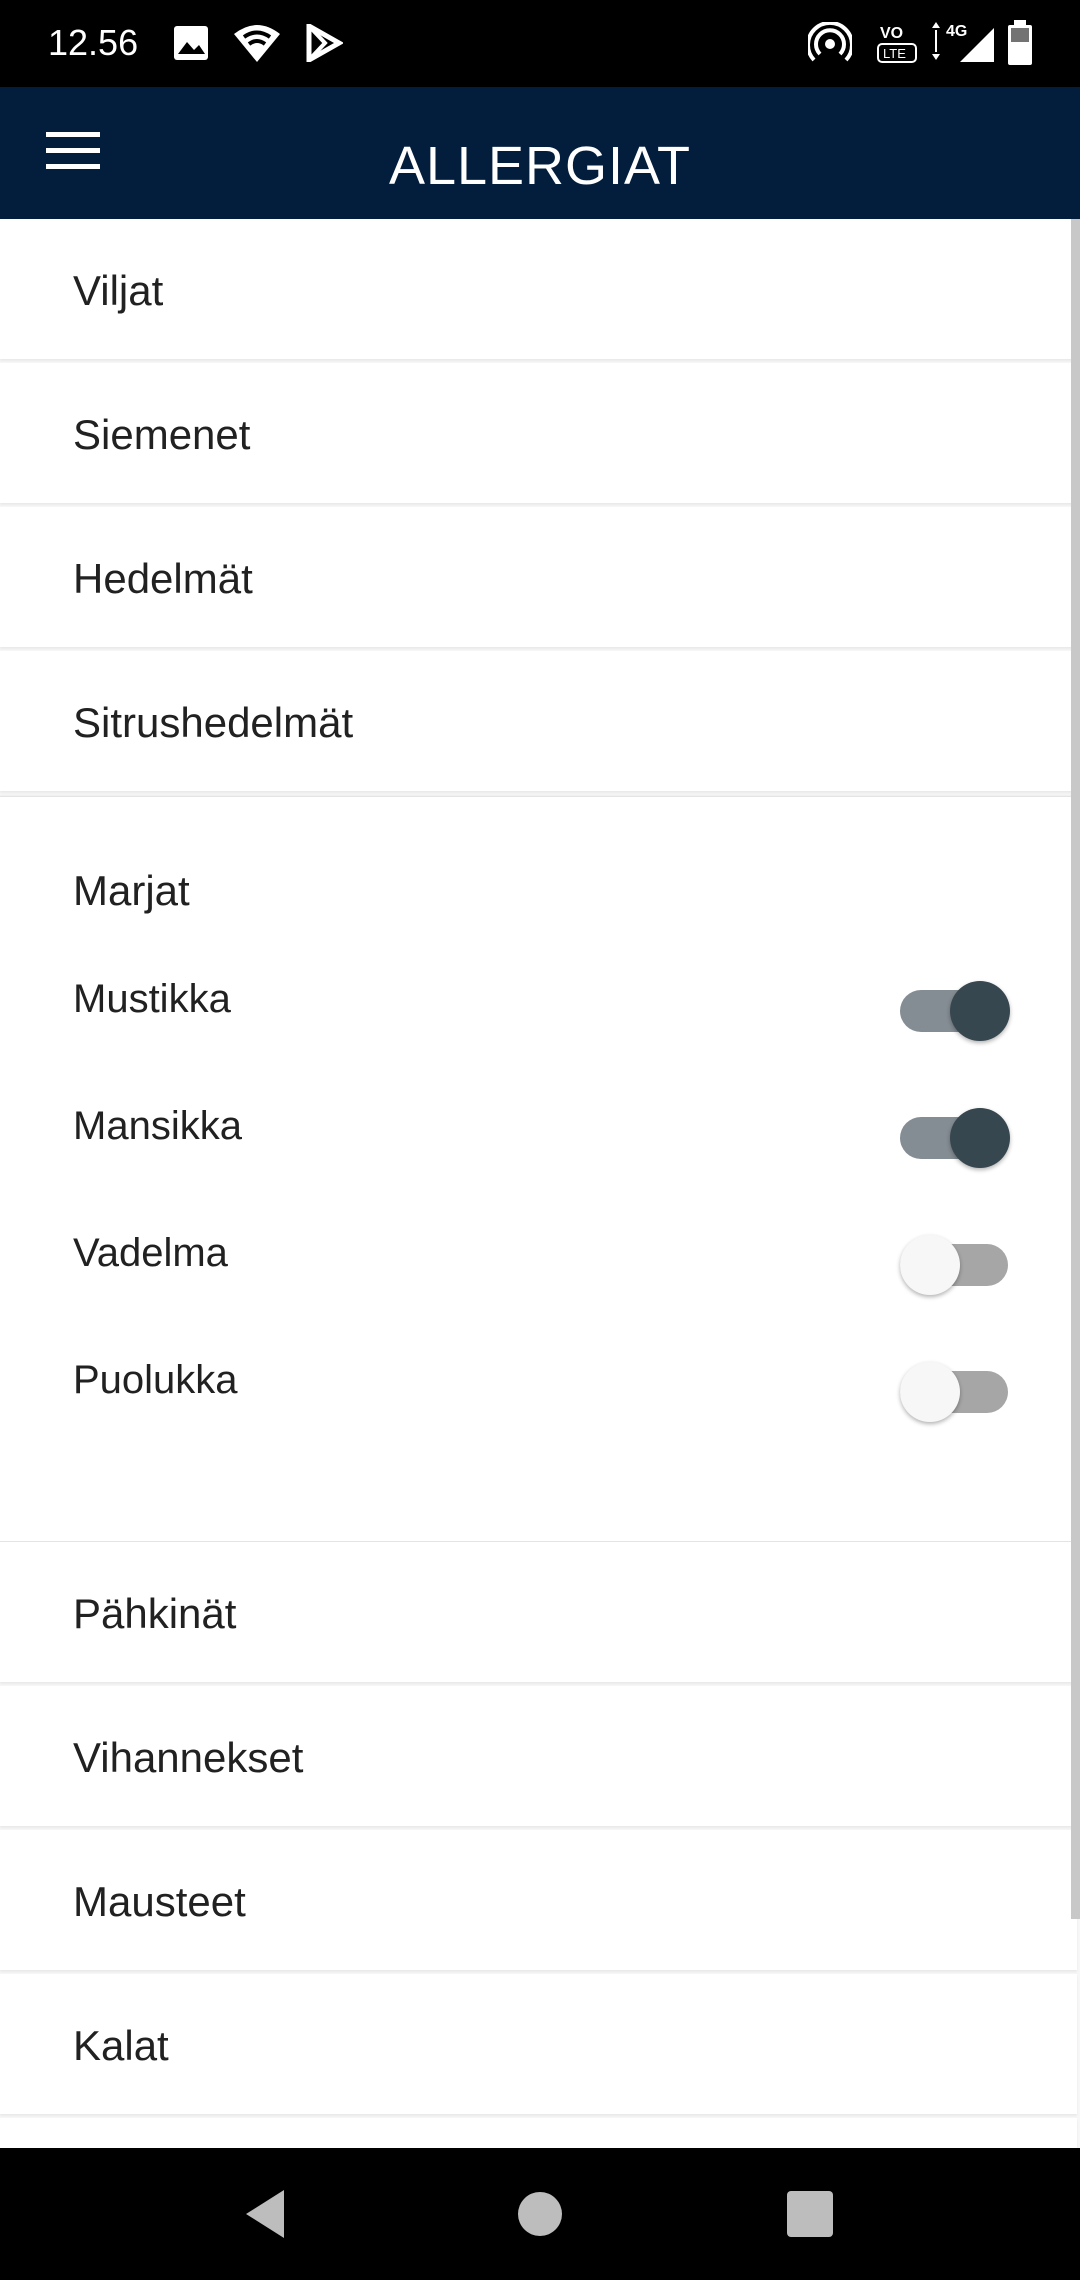 The height and width of the screenshot is (2280, 1080). What do you see at coordinates (325, 44) in the screenshot?
I see `play-store-icon` at bounding box center [325, 44].